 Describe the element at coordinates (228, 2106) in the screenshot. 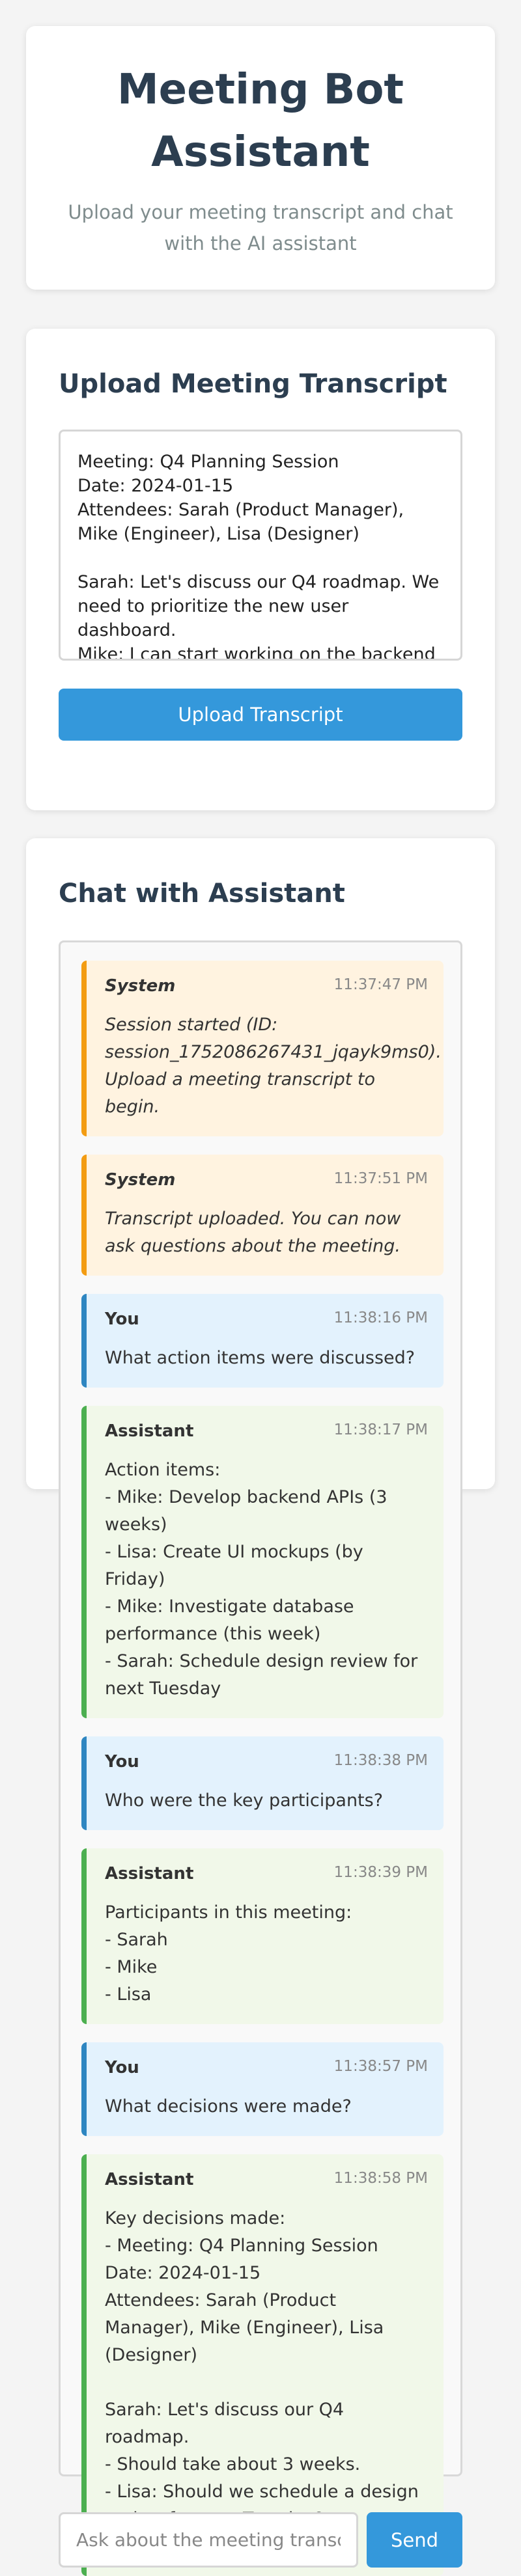

I see `message-text: What decisions were made?` at that location.